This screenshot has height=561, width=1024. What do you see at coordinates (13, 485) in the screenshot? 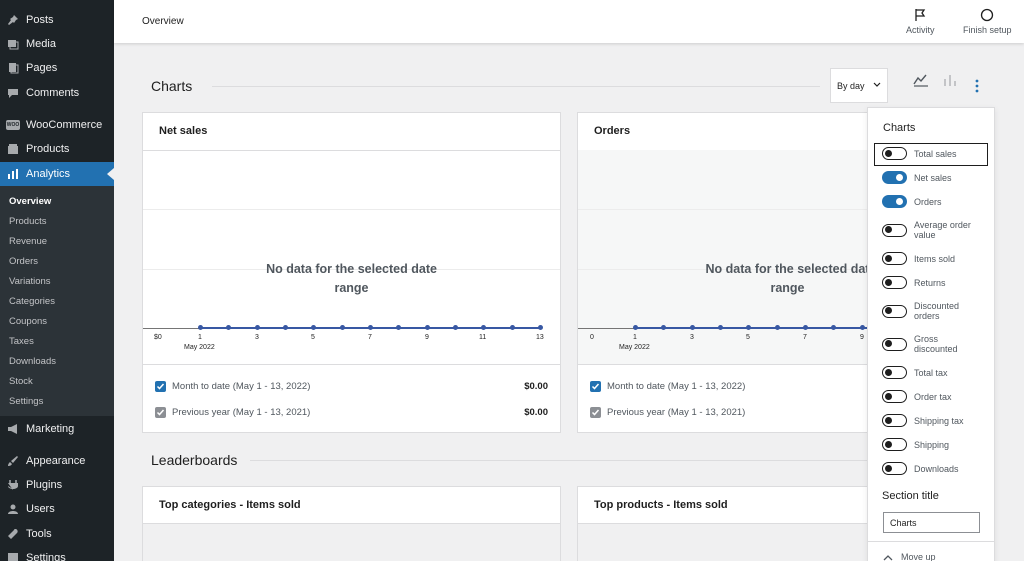
I see `plugins-icon` at bounding box center [13, 485].